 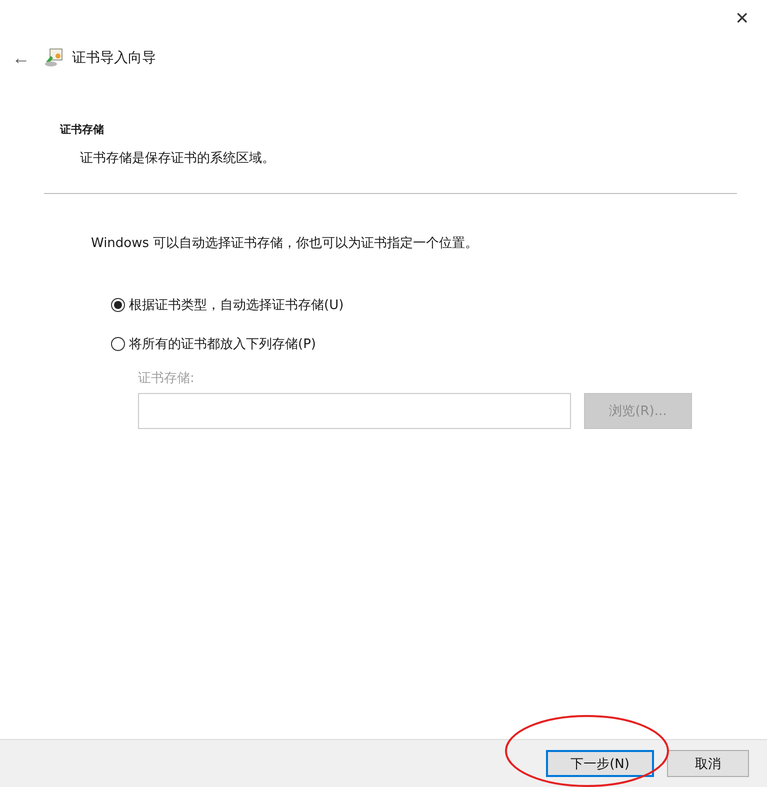 I want to click on radio-option: 根据证书类型，自动选择证书存储(U), so click(x=439, y=305).